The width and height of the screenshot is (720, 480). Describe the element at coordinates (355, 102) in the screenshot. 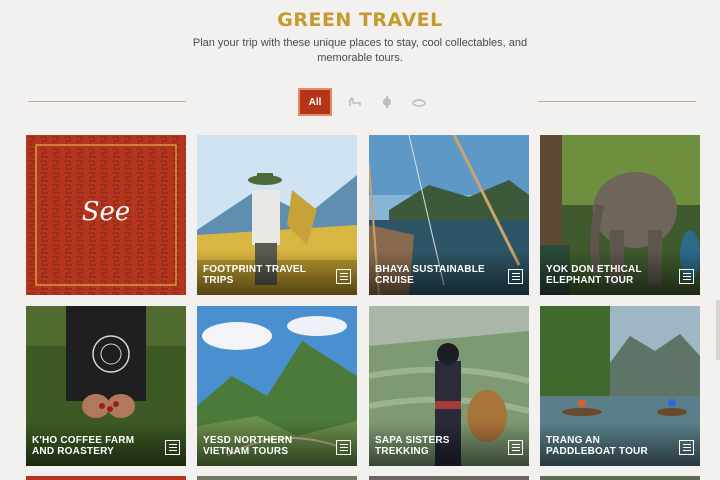

I see `stay-icon` at that location.